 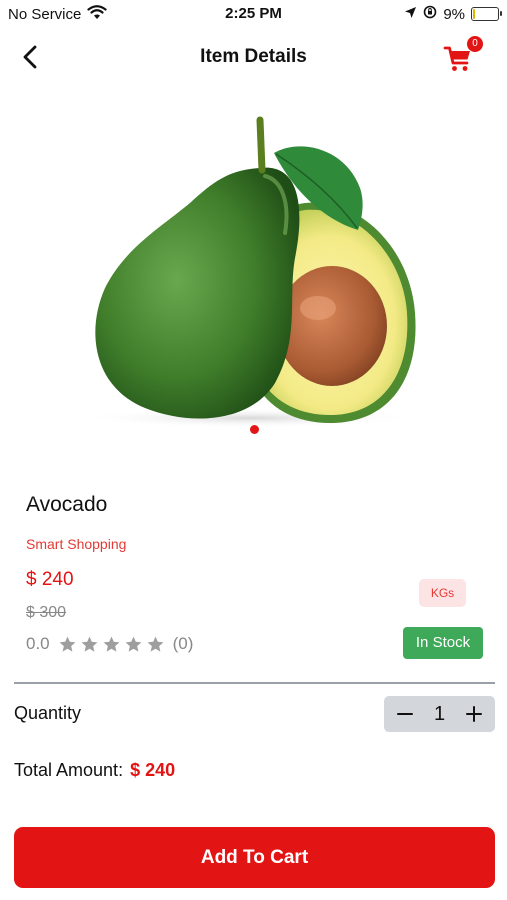 What do you see at coordinates (474, 14) in the screenshot?
I see `battery-level` at bounding box center [474, 14].